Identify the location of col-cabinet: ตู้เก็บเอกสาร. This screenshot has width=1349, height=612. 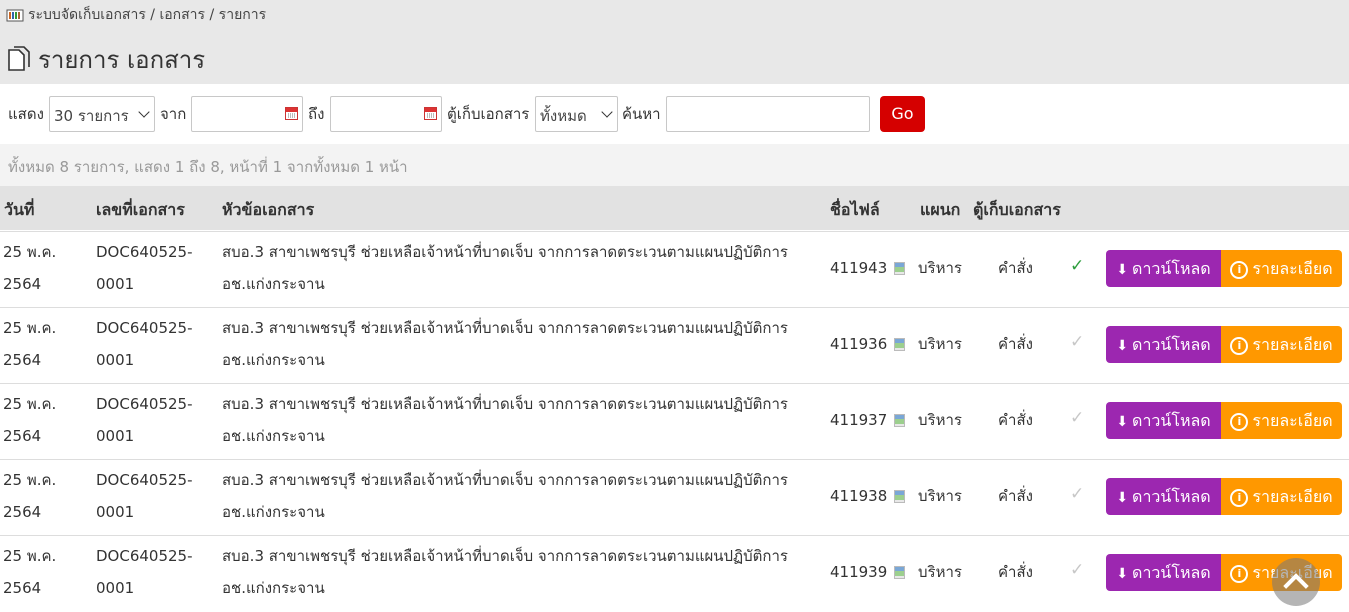
(1017, 209).